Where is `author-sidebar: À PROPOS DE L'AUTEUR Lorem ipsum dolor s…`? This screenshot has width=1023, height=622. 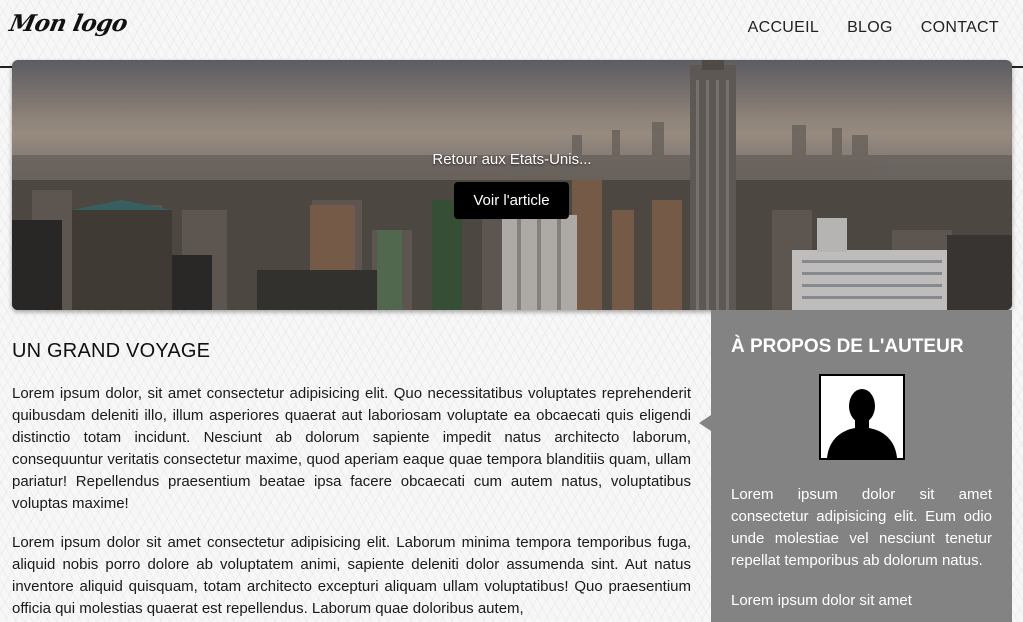 author-sidebar: À PROPOS DE L'AUTEUR Lorem ipsum dolor s… is located at coordinates (861, 466).